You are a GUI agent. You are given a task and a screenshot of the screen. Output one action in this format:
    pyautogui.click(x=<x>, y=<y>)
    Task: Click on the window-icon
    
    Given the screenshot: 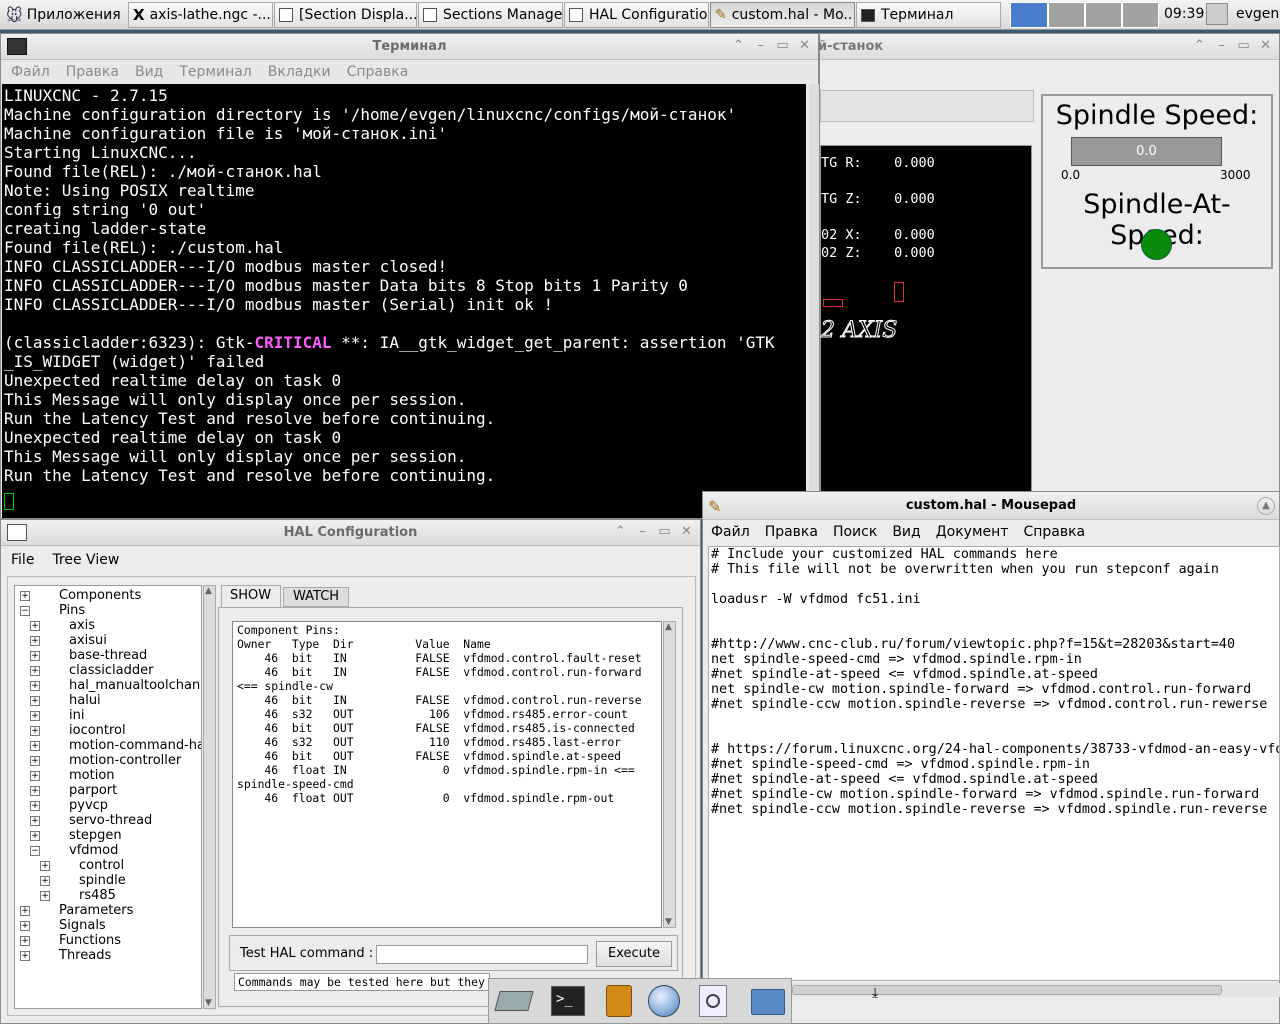 What is the action you would take?
    pyautogui.click(x=430, y=15)
    